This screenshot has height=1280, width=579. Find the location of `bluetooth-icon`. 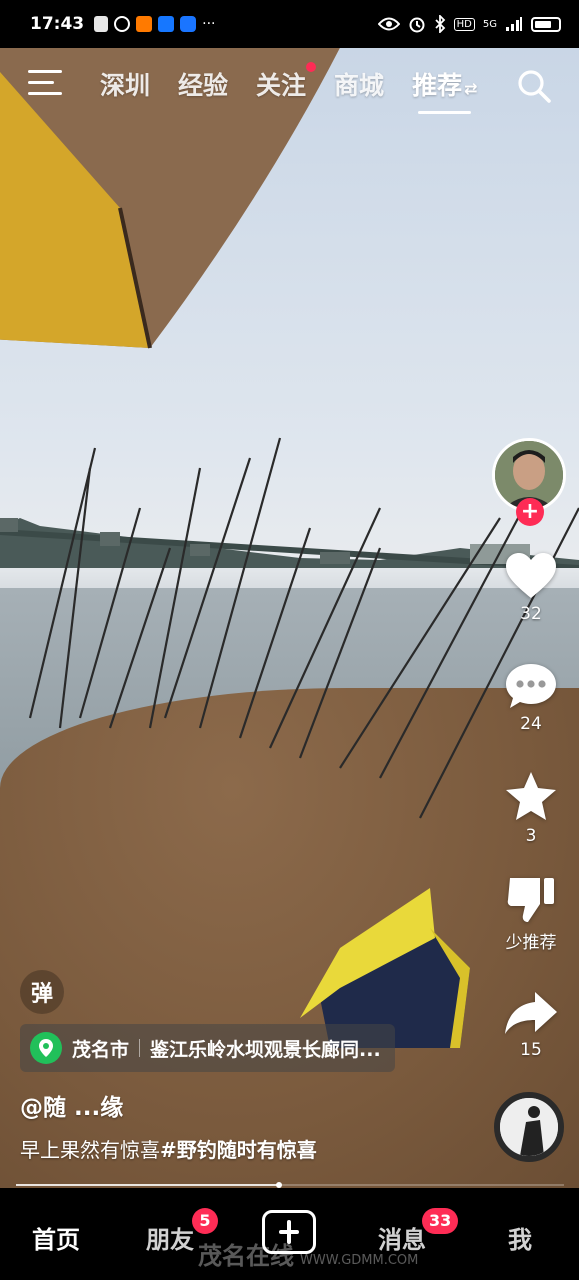

bluetooth-icon is located at coordinates (440, 24).